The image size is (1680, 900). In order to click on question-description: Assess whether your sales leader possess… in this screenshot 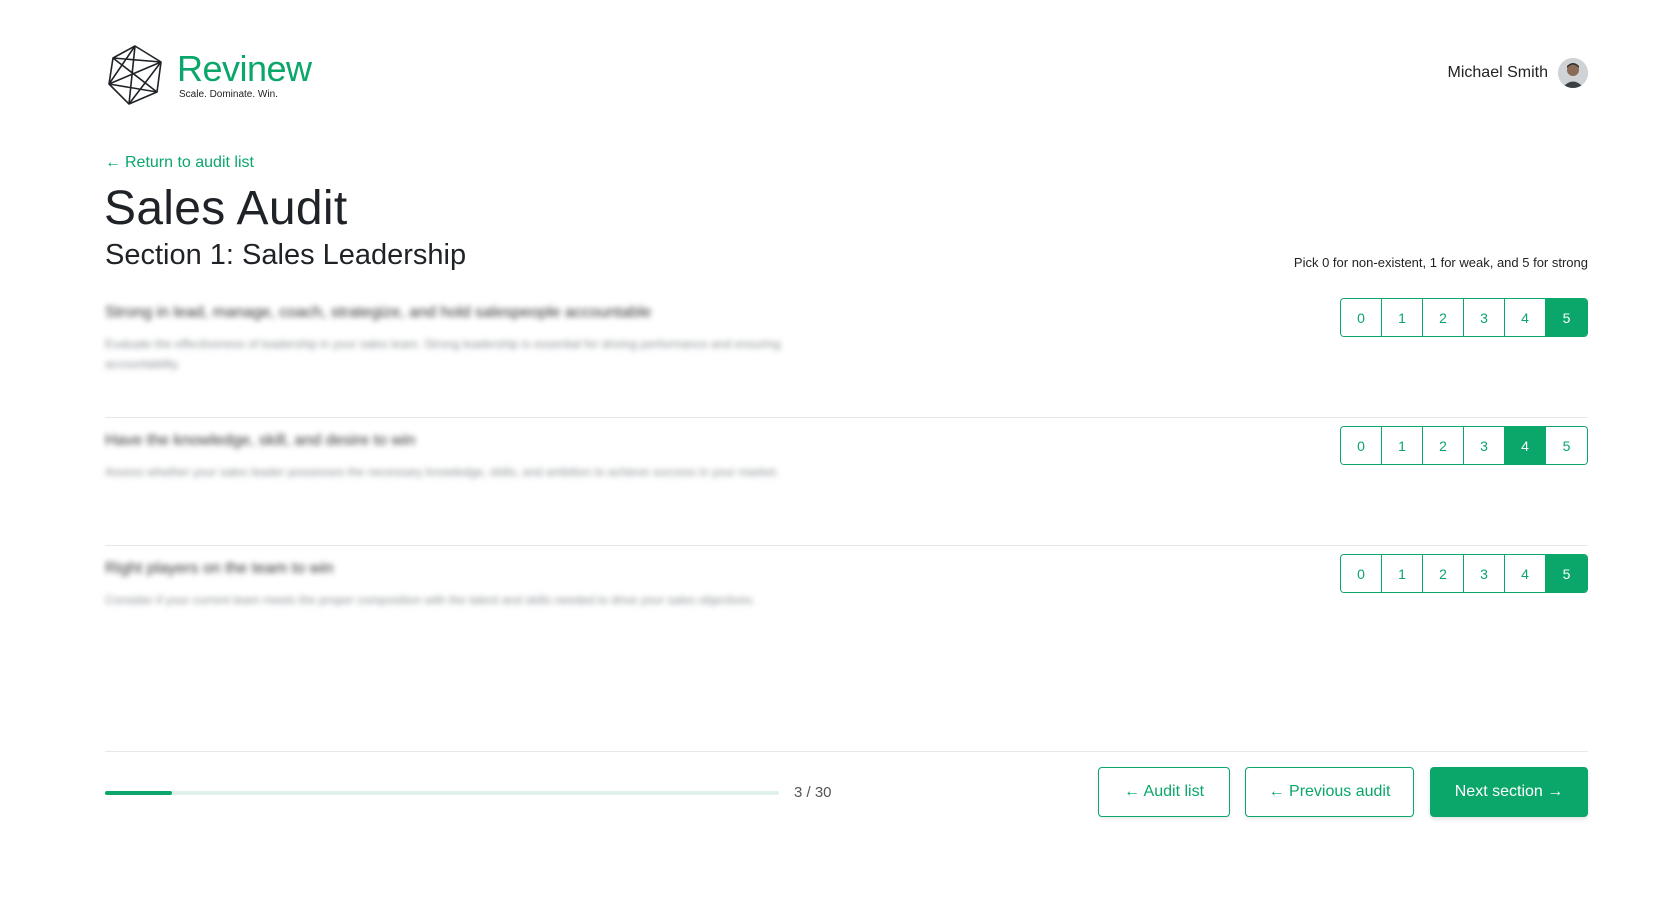, I will do `click(442, 472)`.